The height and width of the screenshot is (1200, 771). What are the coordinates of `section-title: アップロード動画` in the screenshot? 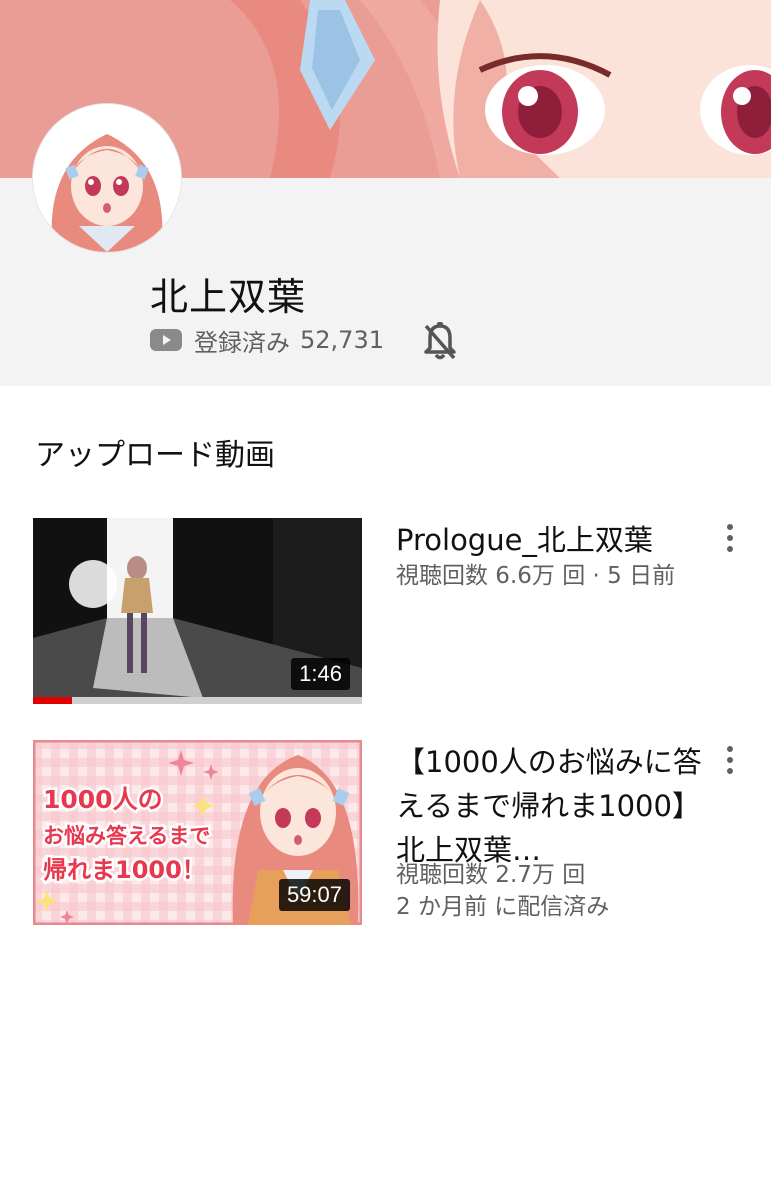 It's located at (155, 455).